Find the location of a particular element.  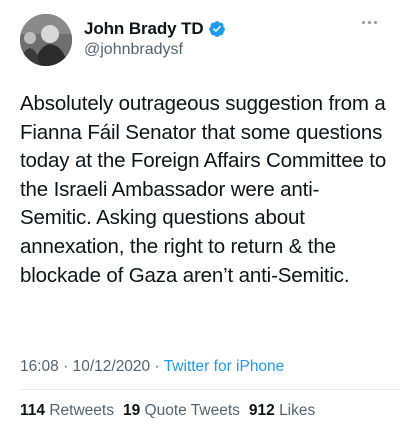

more-options-icon is located at coordinates (372, 22).